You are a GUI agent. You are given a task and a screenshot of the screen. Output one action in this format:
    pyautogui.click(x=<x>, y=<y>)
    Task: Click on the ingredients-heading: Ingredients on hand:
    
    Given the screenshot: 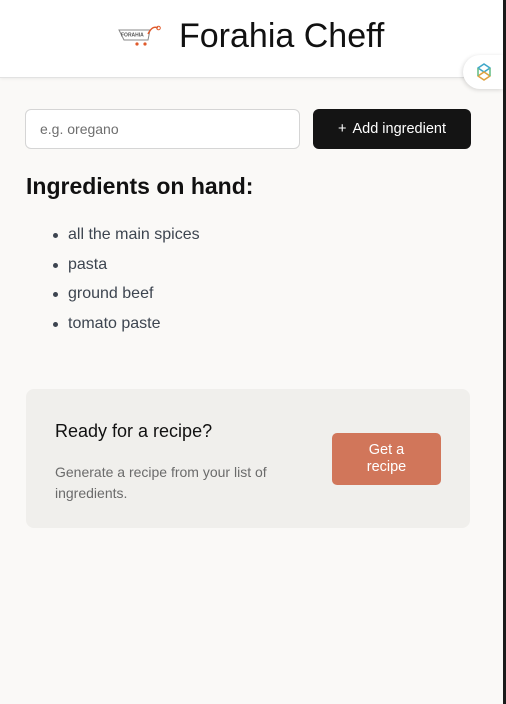 What is the action you would take?
    pyautogui.click(x=140, y=186)
    